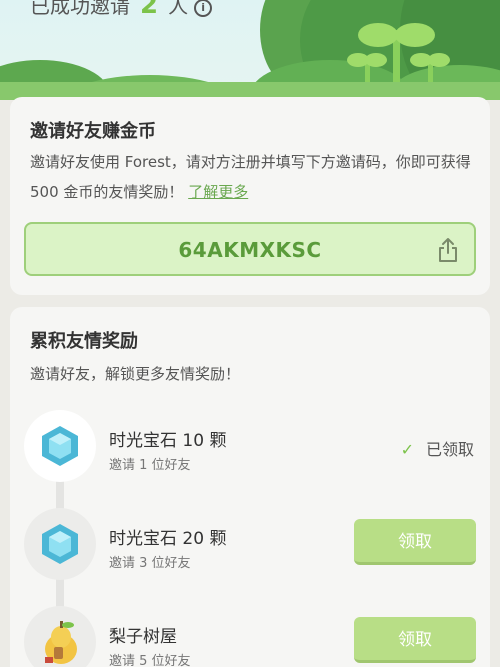 The image size is (500, 667). I want to click on pear-treehouse-icon, so click(61, 642).